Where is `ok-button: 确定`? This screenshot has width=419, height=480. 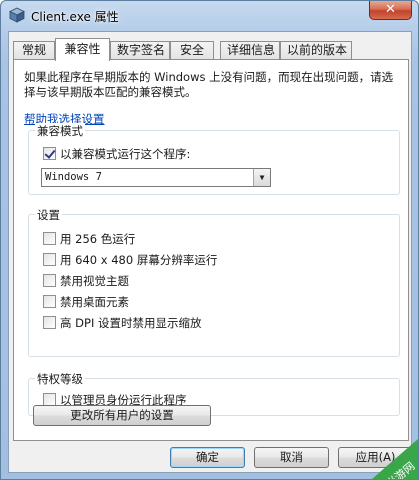
ok-button: 确定 is located at coordinates (207, 457).